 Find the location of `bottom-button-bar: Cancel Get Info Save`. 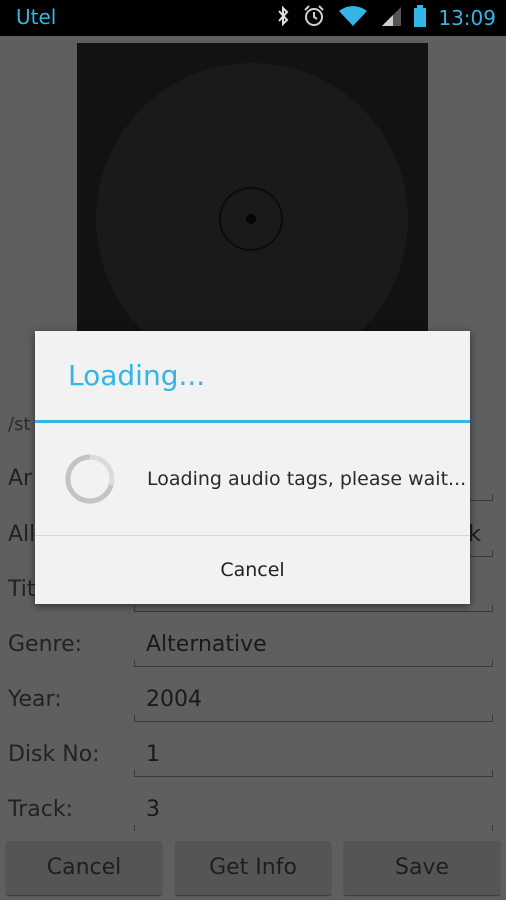

bottom-button-bar: Cancel Get Info Save is located at coordinates (253, 868).